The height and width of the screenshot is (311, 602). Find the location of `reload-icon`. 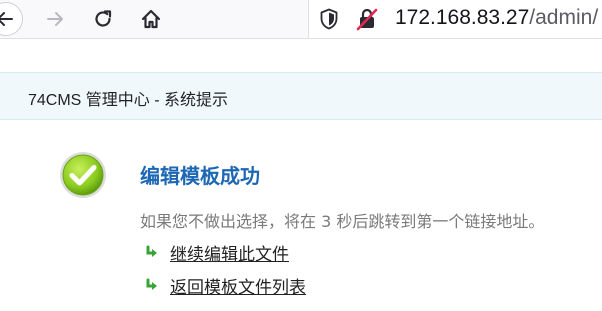

reload-icon is located at coordinates (103, 18).